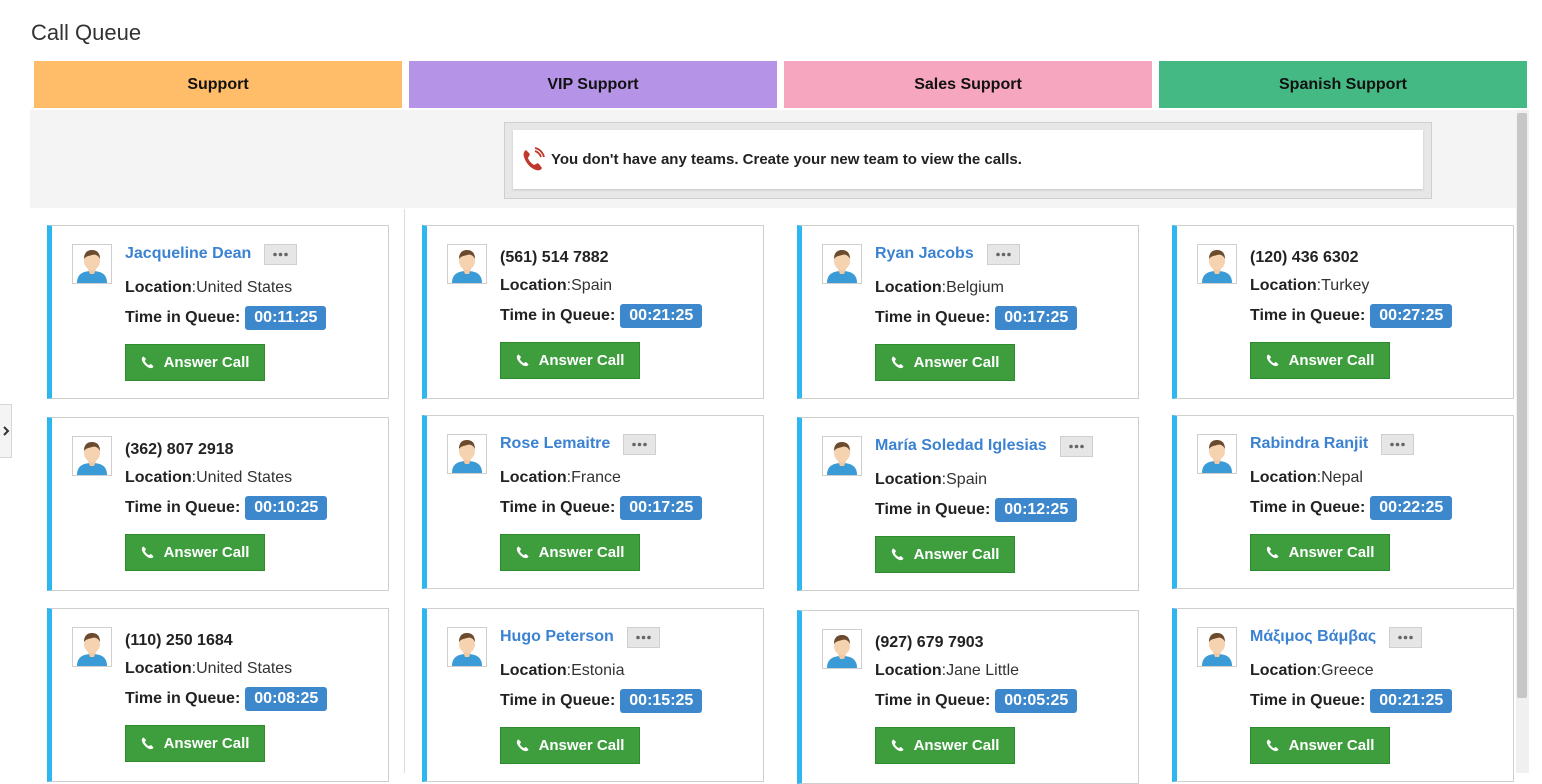 This screenshot has height=784, width=1542. Describe the element at coordinates (1313, 637) in the screenshot. I see `caller-name: Μάξιμος Βάμβας` at that location.